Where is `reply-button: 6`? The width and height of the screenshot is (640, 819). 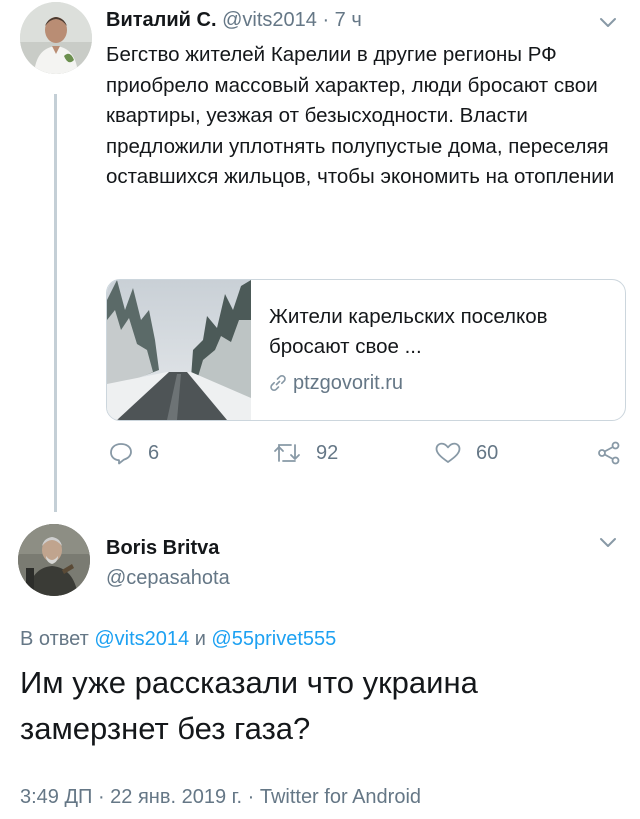
reply-button: 6 is located at coordinates (133, 453).